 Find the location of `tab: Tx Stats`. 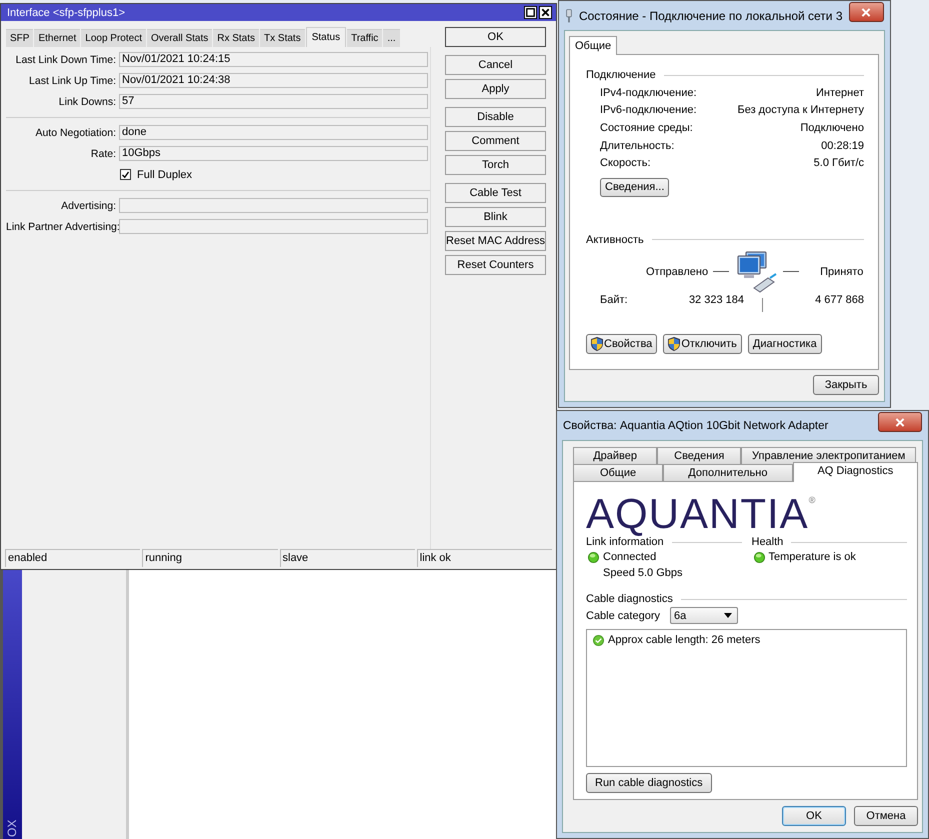

tab: Tx Stats is located at coordinates (282, 38).